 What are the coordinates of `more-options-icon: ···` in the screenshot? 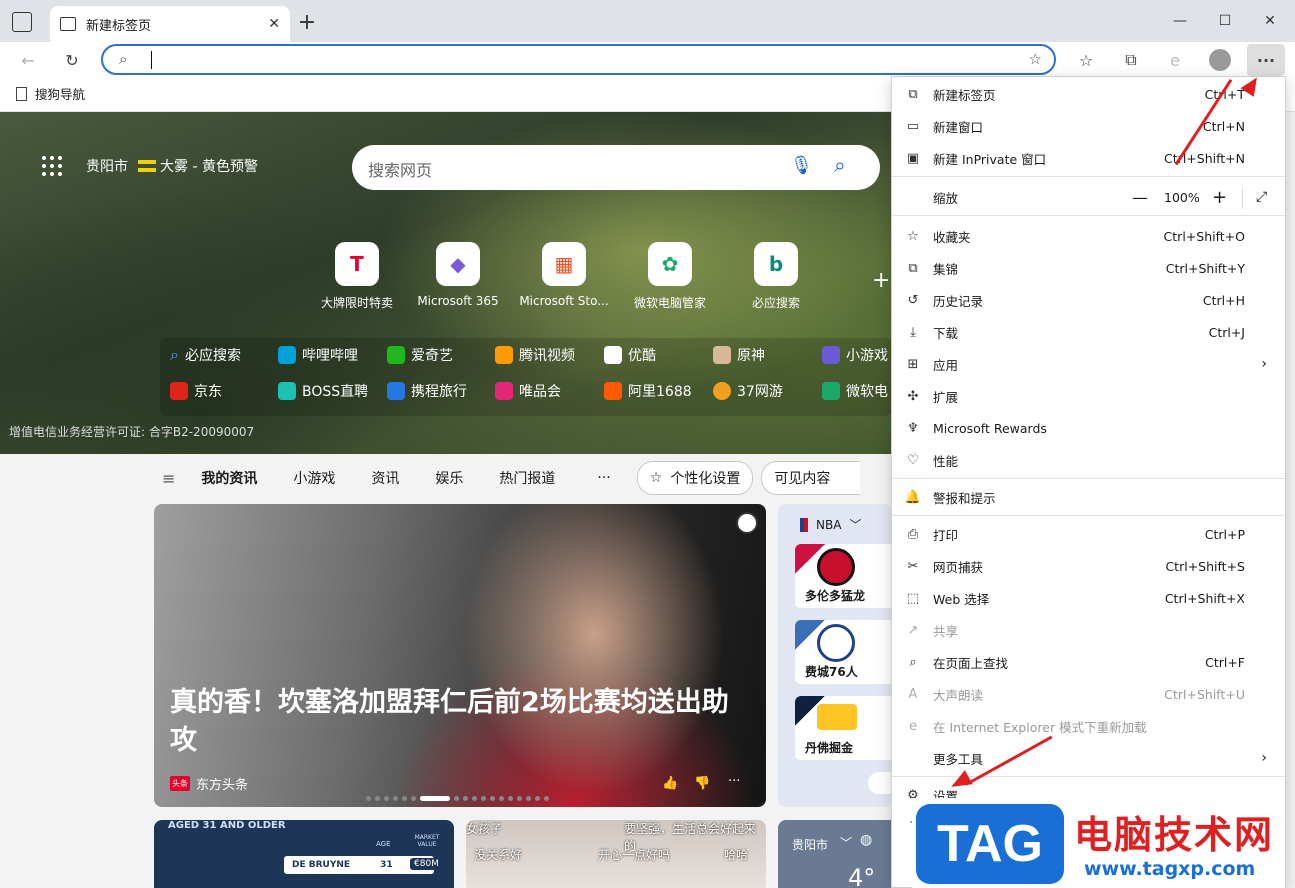 It's located at (734, 781).